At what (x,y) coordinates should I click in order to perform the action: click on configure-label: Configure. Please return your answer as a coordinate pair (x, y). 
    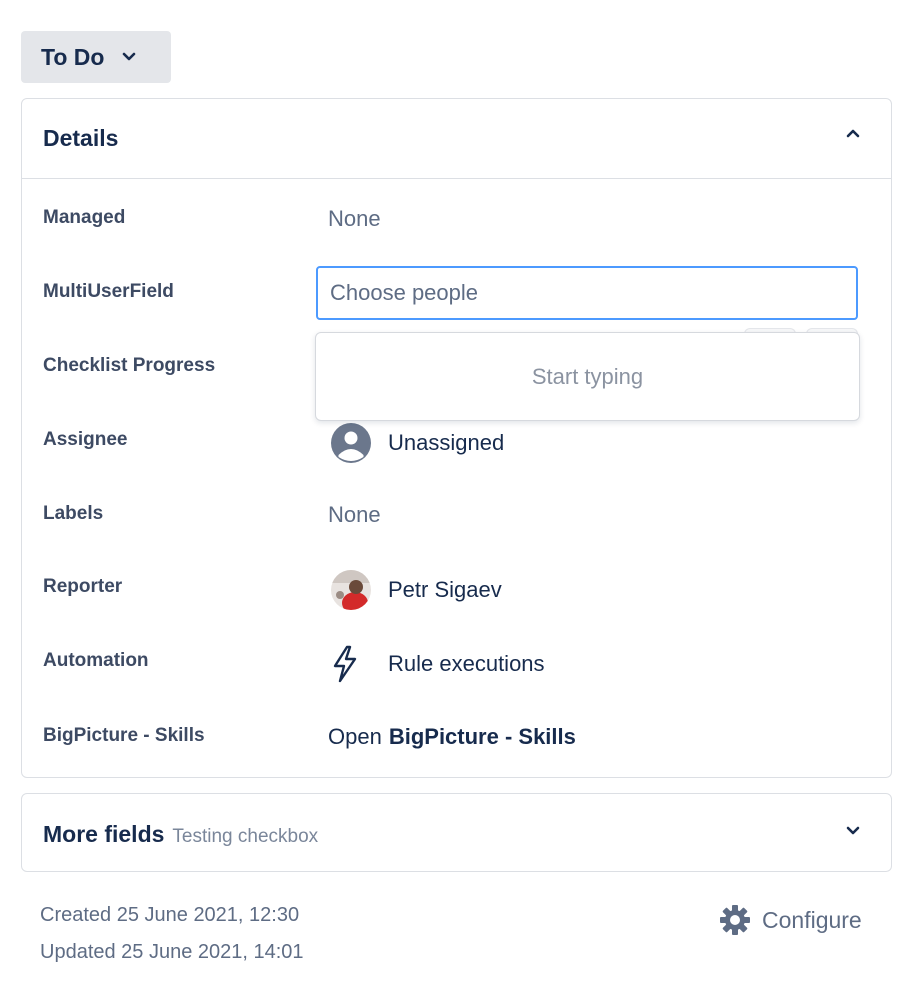
    Looking at the image, I should click on (812, 919).